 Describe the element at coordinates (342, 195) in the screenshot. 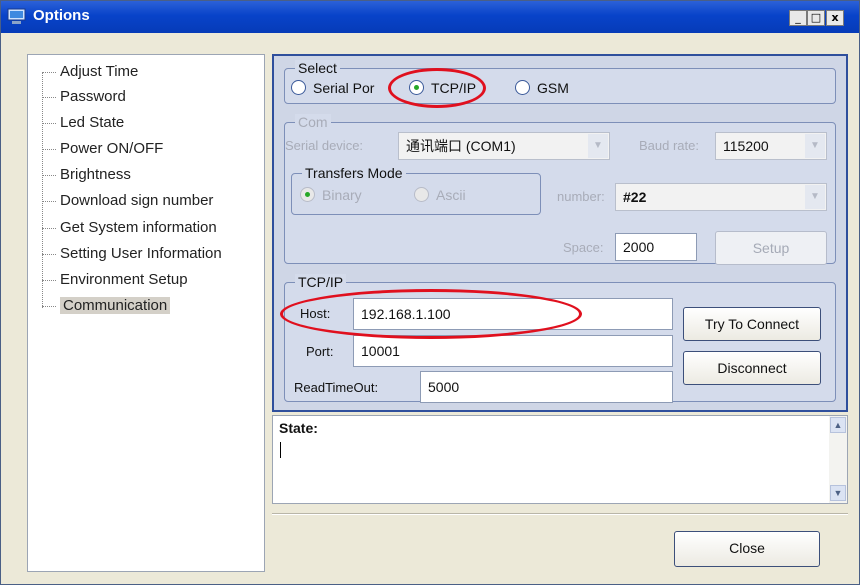

I see `radio-binary-label: Binary` at that location.